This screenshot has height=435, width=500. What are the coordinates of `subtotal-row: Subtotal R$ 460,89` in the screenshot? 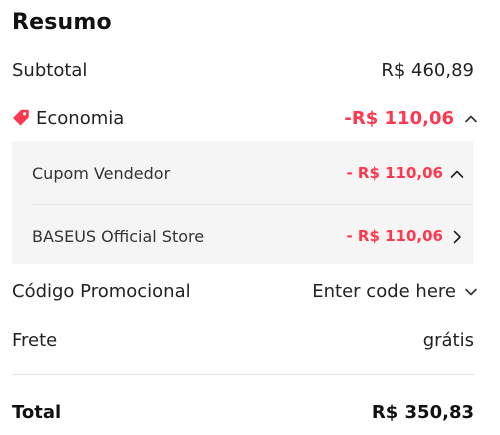 It's located at (243, 70).